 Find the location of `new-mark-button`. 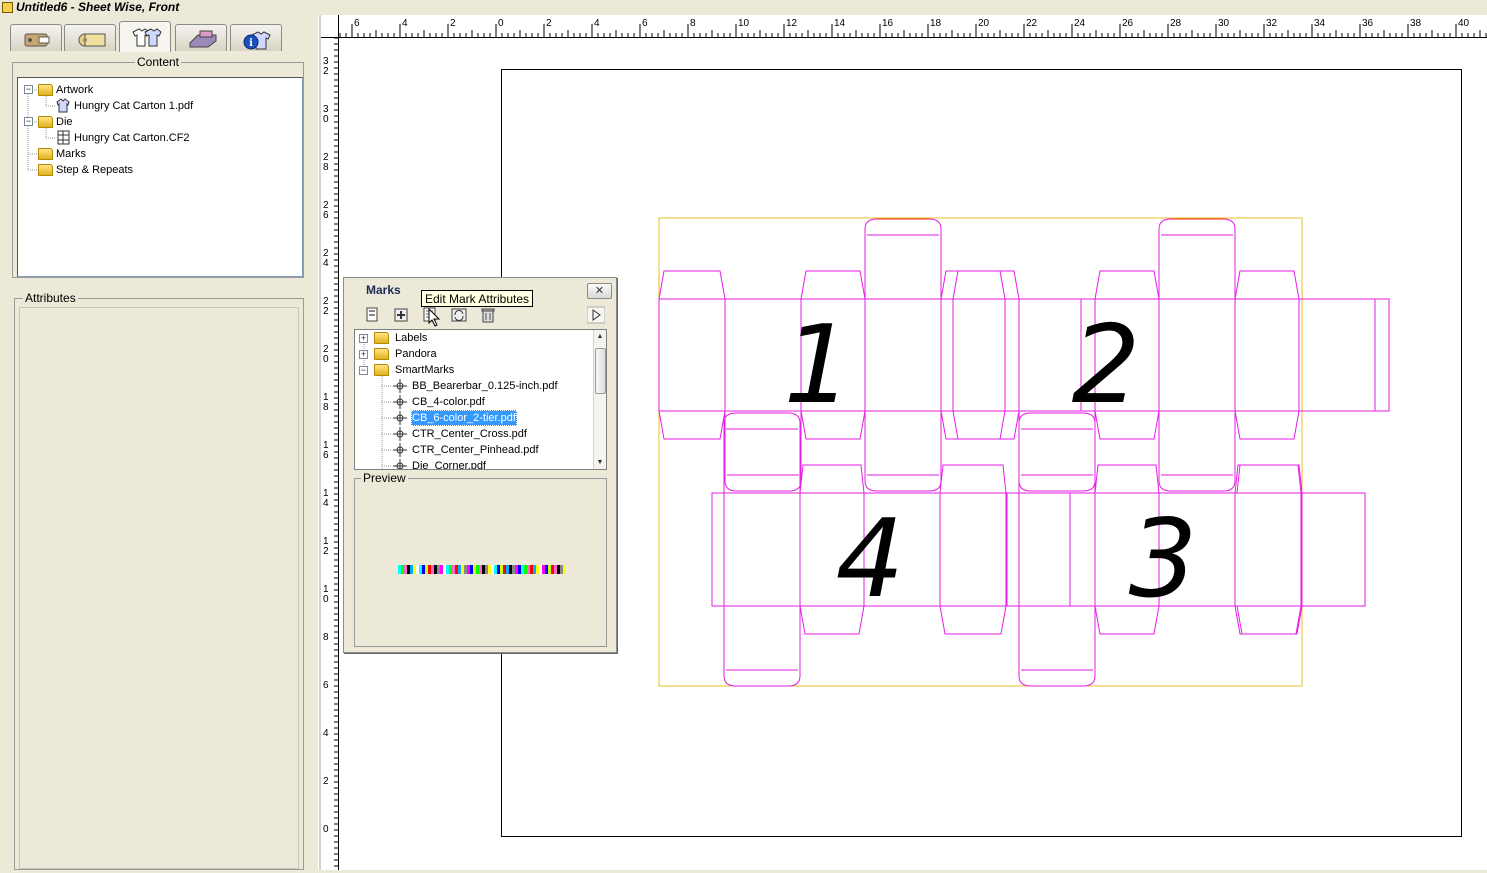

new-mark-button is located at coordinates (401, 315).